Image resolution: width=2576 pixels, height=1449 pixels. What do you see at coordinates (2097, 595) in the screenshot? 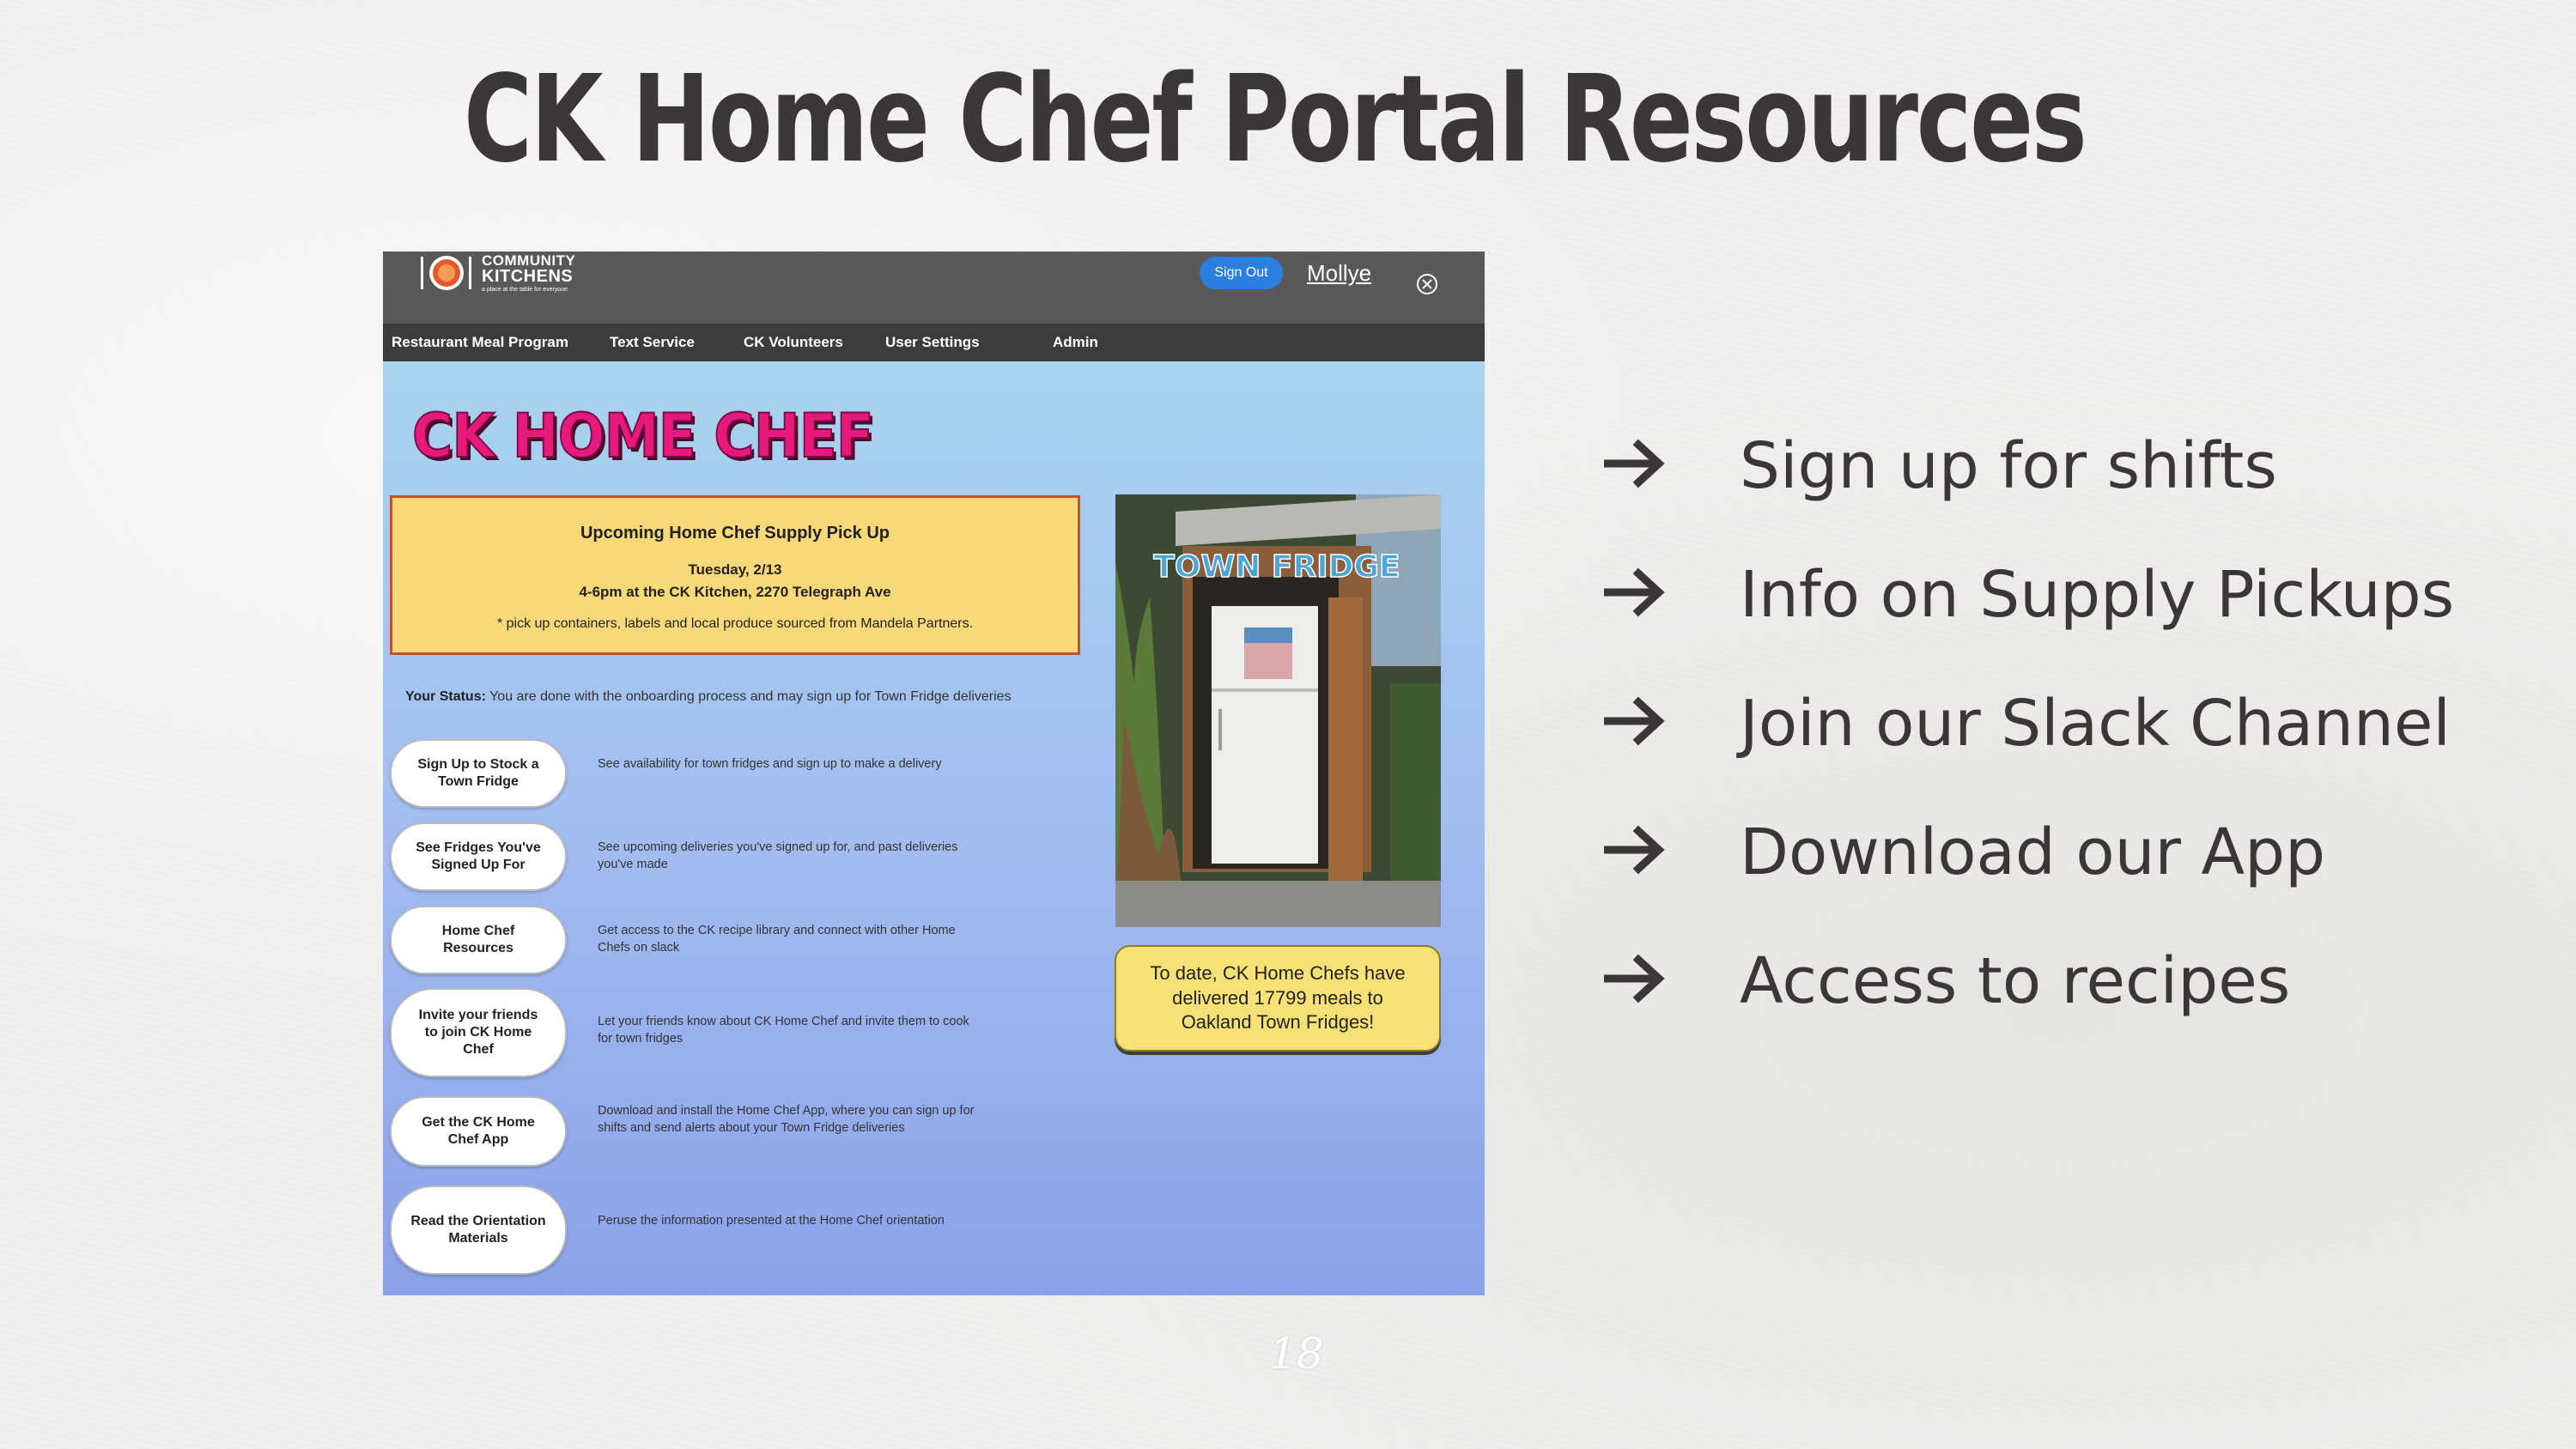
I see `bullet-text: Info on Supply Pickups` at bounding box center [2097, 595].